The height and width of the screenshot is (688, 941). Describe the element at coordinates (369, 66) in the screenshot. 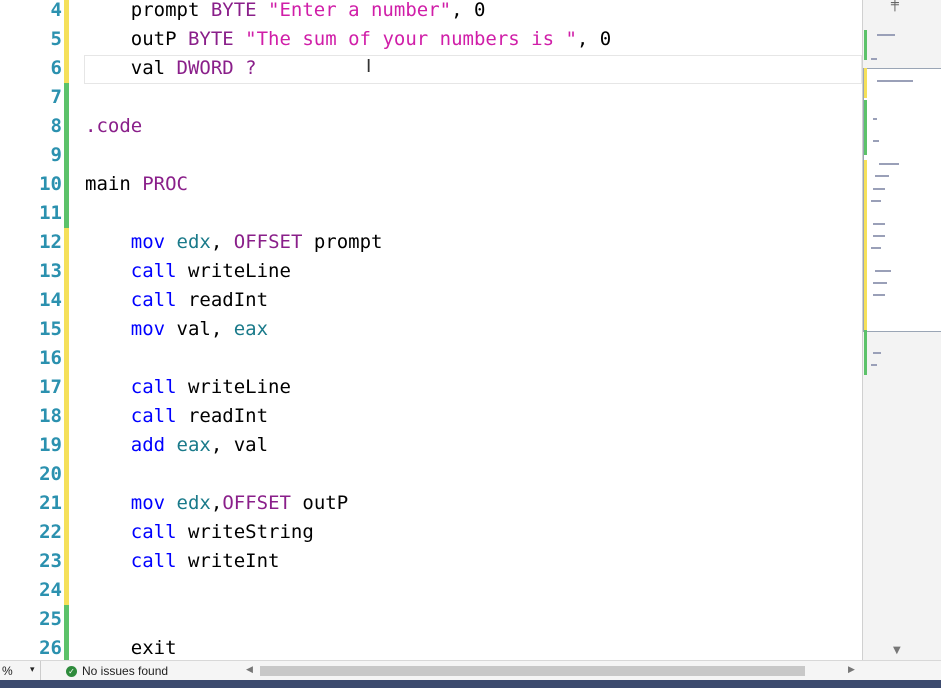

I see `text-cursor-icon: I` at that location.